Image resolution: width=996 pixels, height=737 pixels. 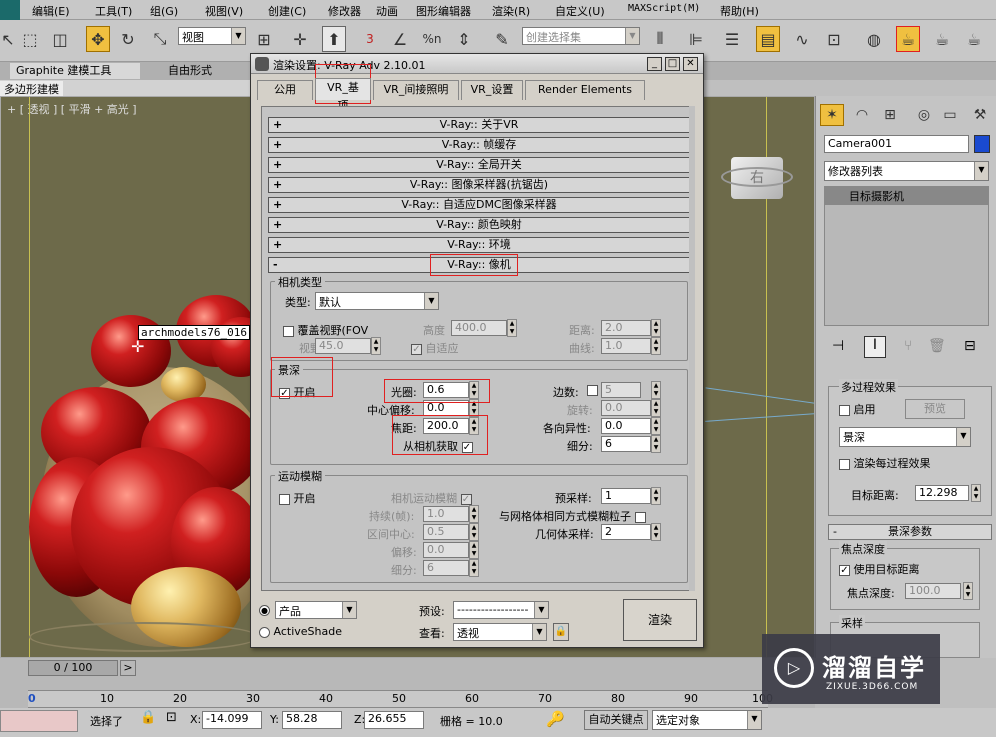 What do you see at coordinates (844, 464) in the screenshot?
I see `render-each-pass-checkbox` at bounding box center [844, 464].